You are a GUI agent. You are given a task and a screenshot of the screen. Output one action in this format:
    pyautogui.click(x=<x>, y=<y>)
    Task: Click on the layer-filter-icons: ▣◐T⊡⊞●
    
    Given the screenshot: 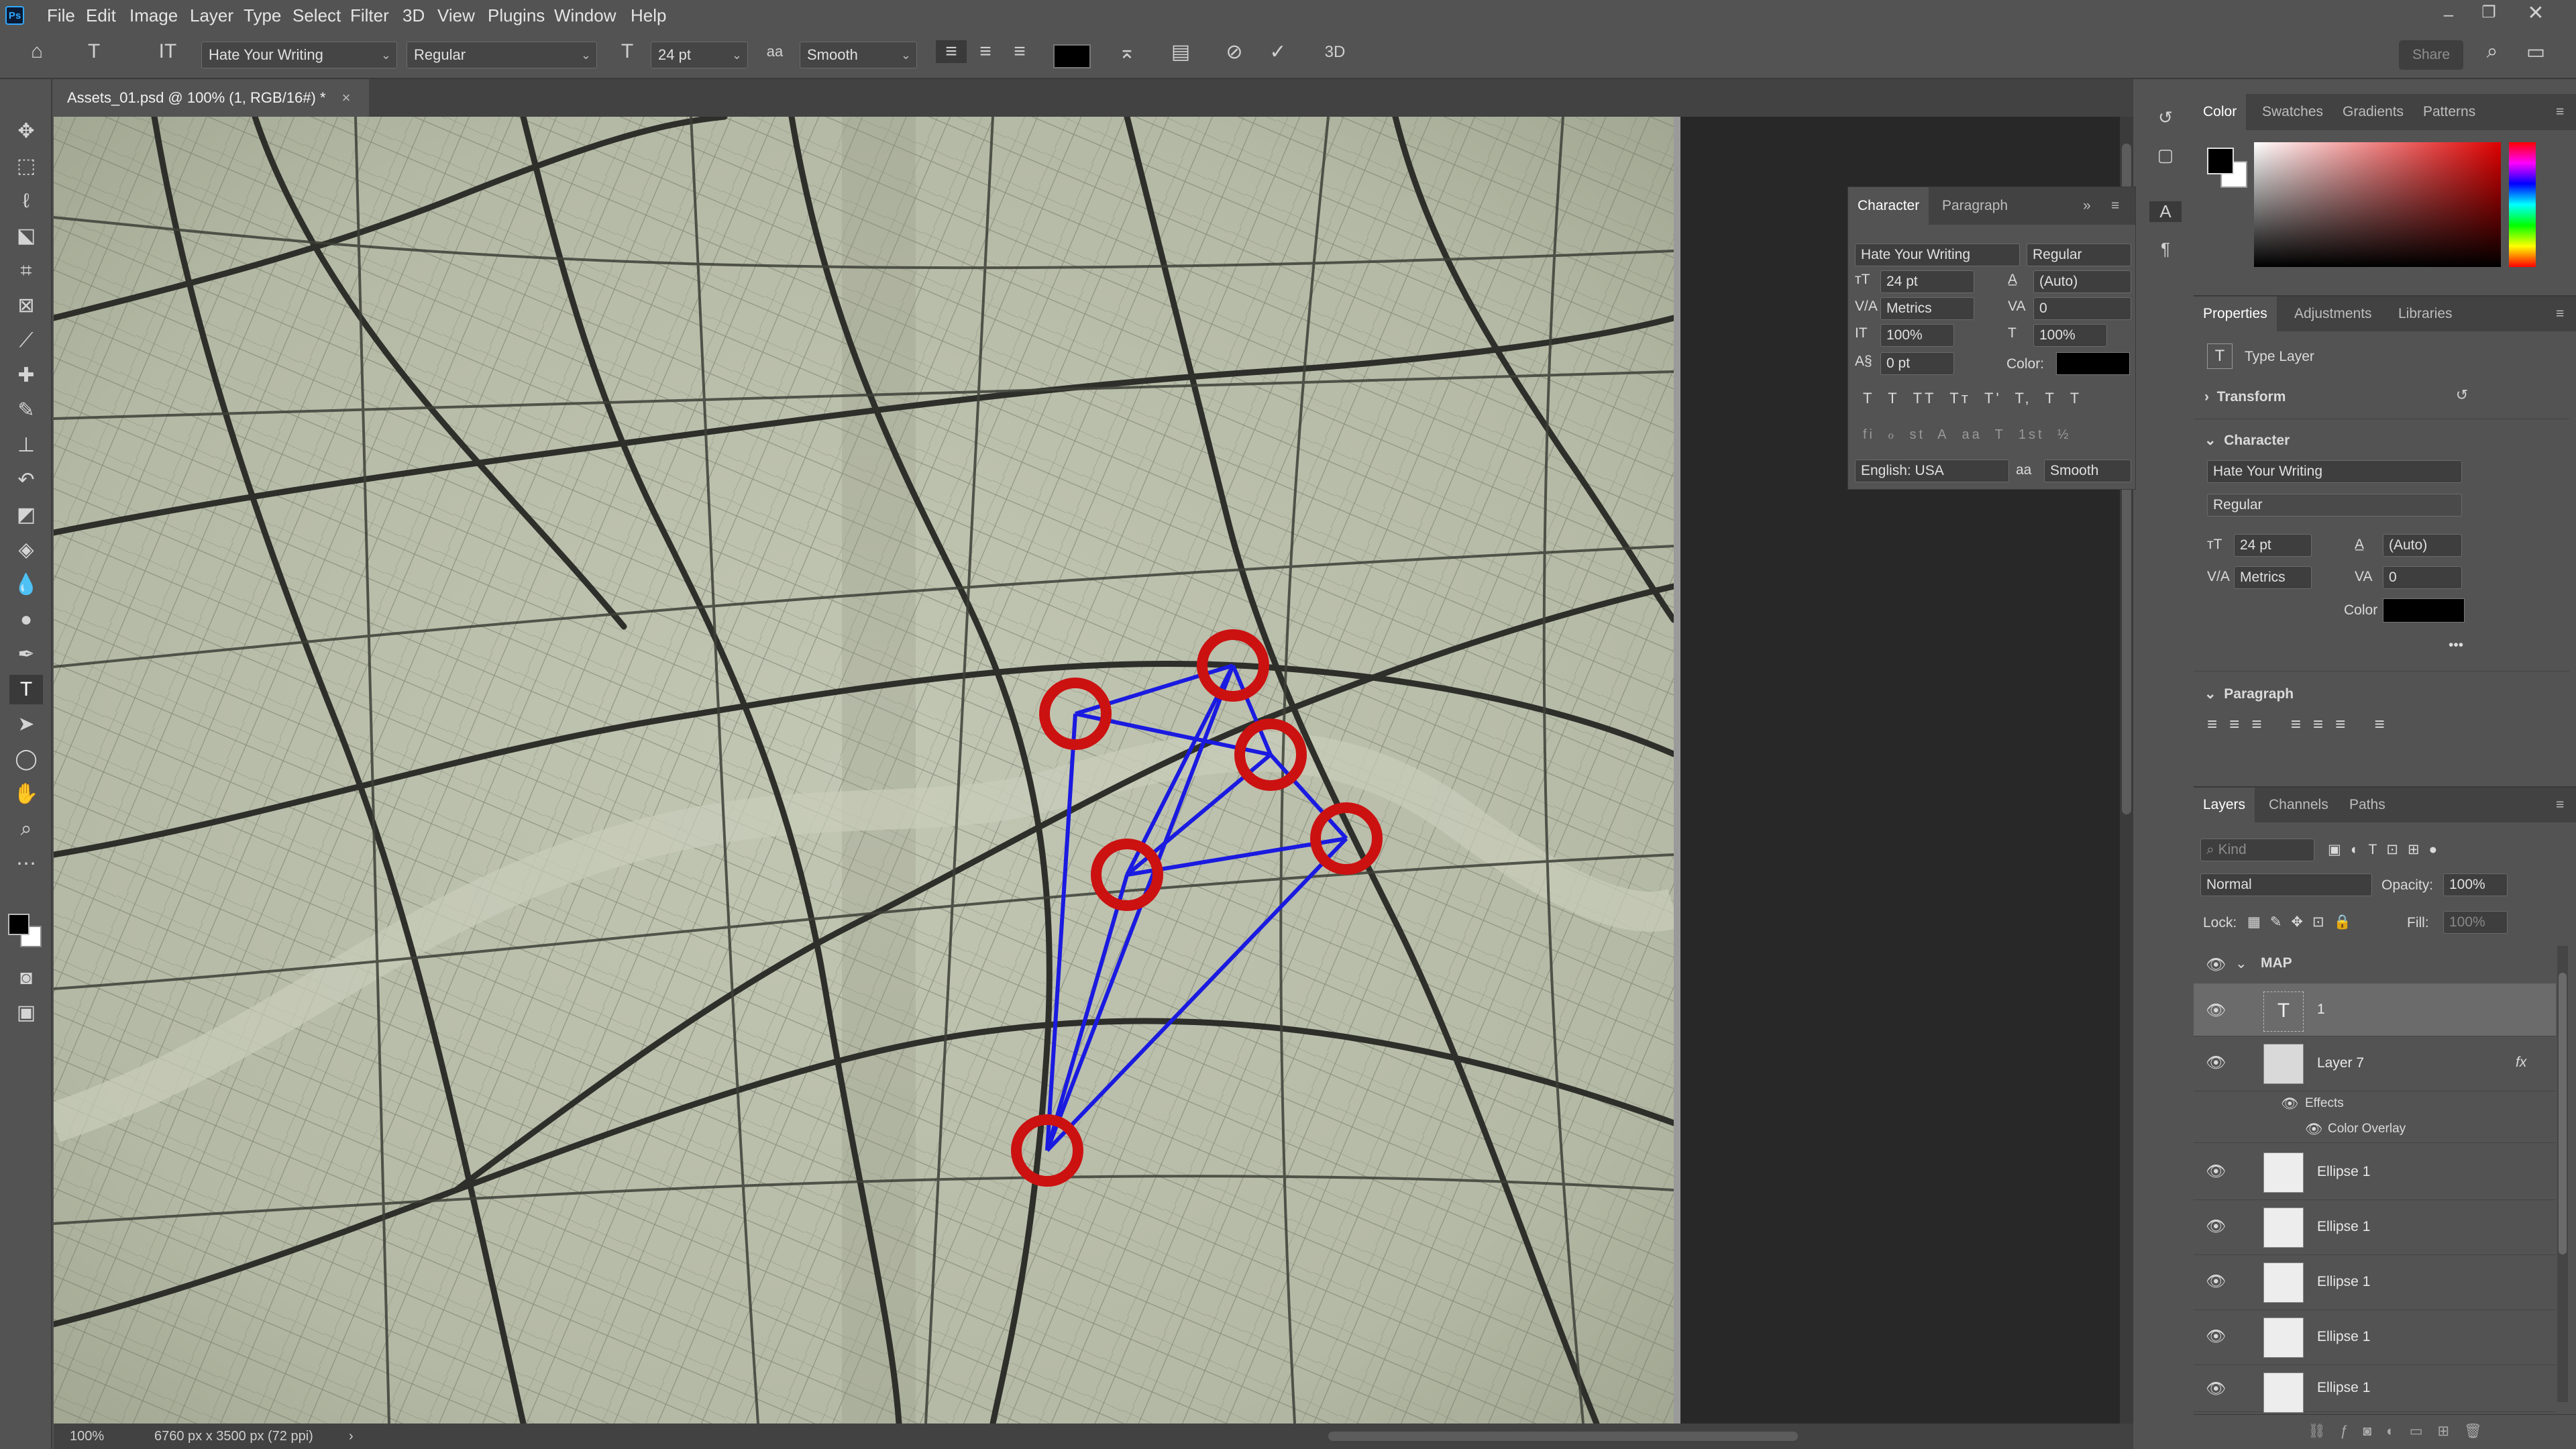 What is the action you would take?
    pyautogui.click(x=2387, y=849)
    